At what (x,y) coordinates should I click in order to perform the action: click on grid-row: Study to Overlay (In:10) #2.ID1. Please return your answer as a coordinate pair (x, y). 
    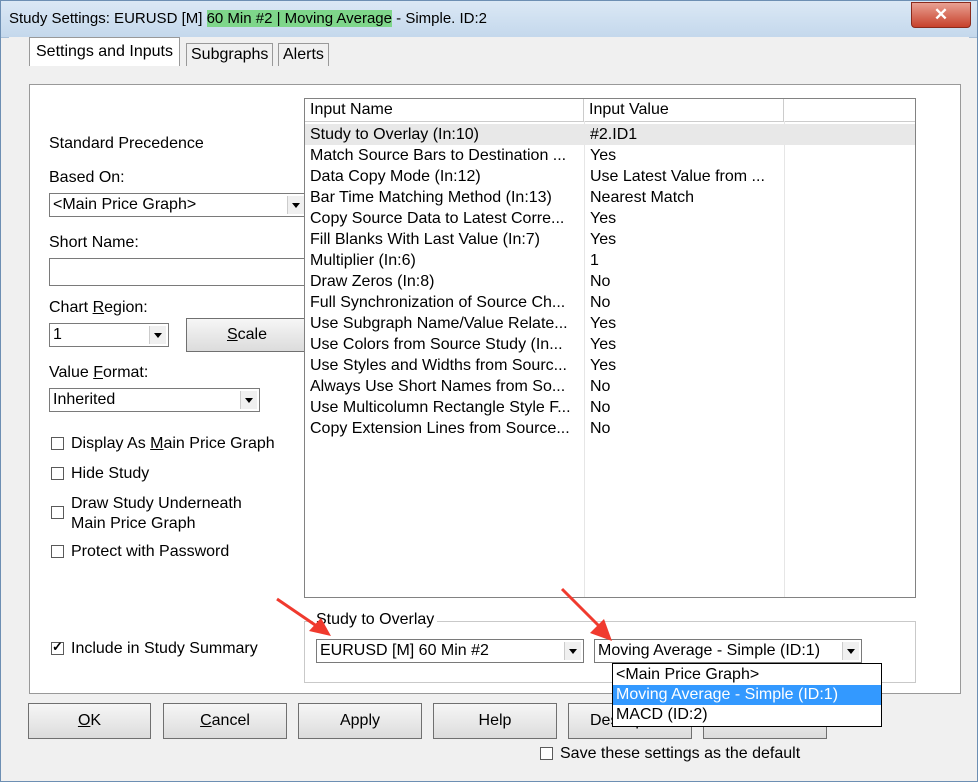
    Looking at the image, I should click on (610, 134).